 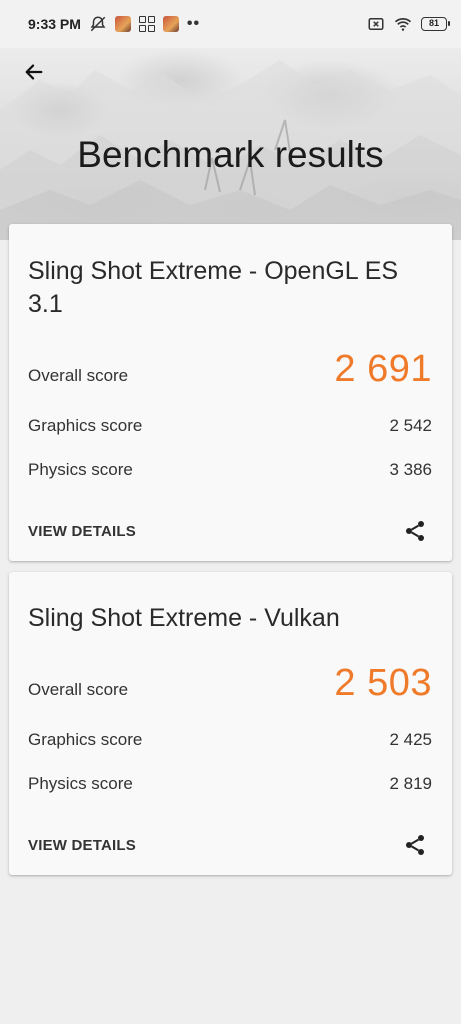 I want to click on overall-score-value: 2 503, so click(x=383, y=683).